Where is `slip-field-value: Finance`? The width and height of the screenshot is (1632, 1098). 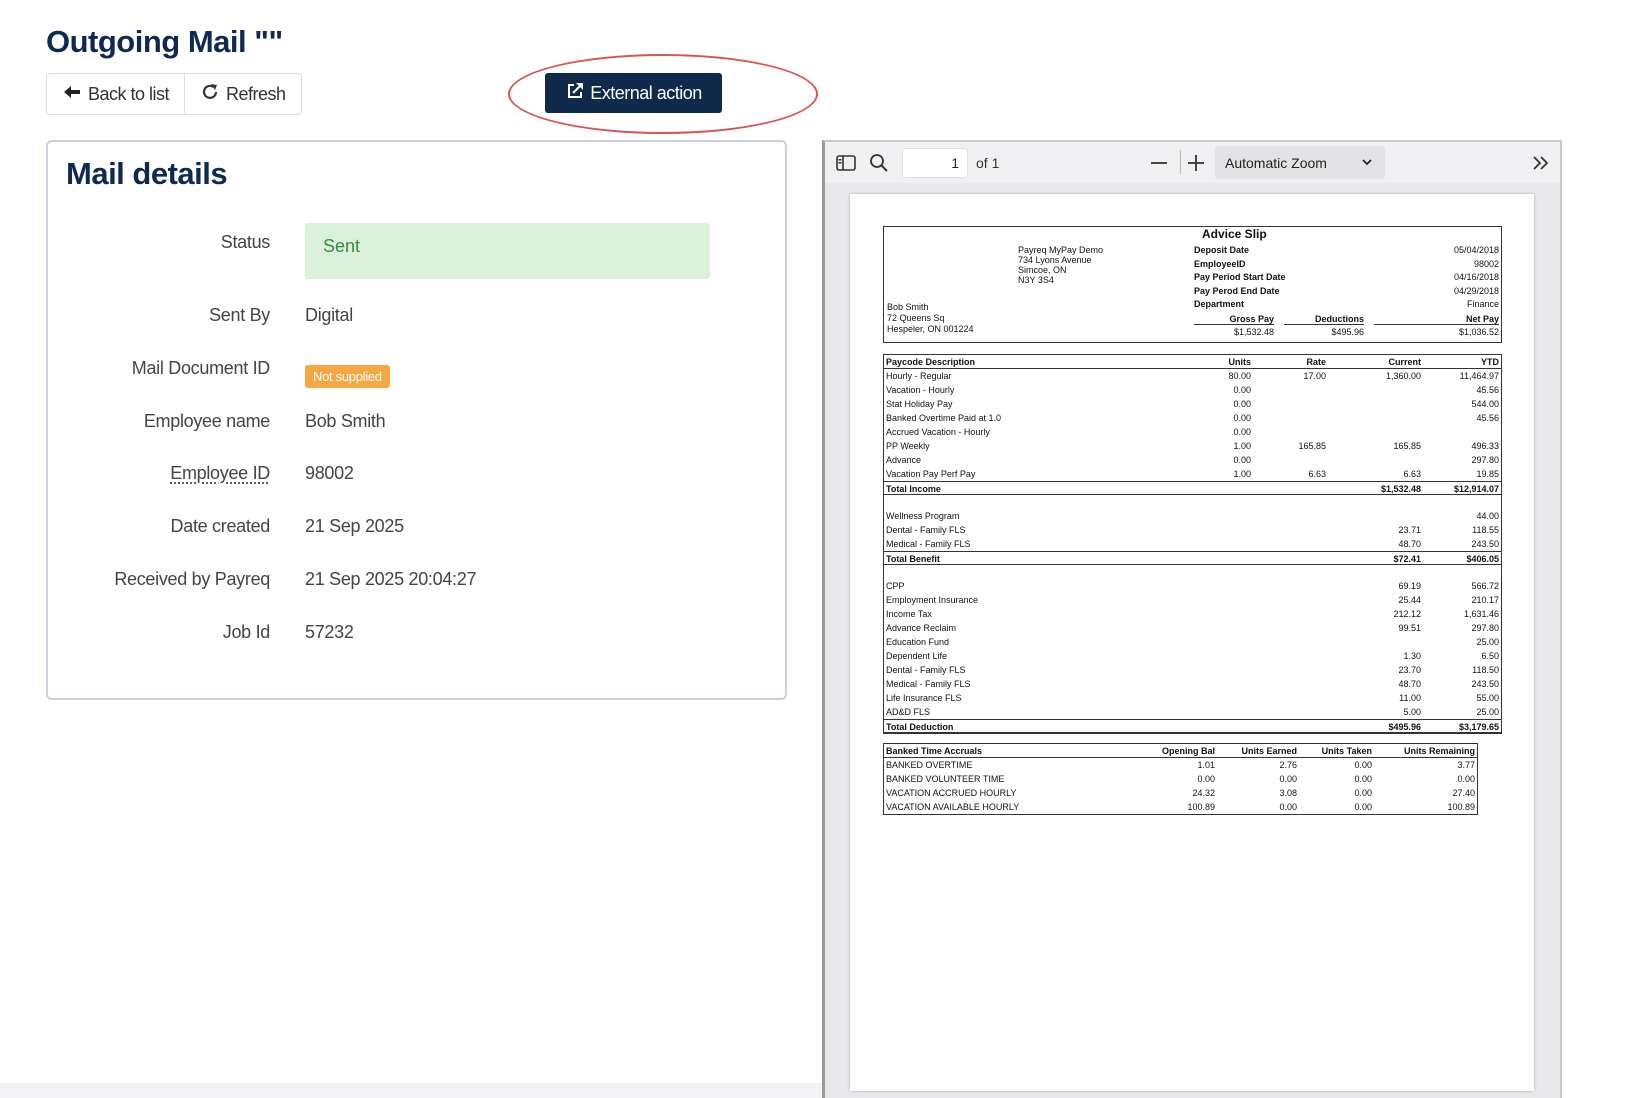
slip-field-value: Finance is located at coordinates (1482, 304).